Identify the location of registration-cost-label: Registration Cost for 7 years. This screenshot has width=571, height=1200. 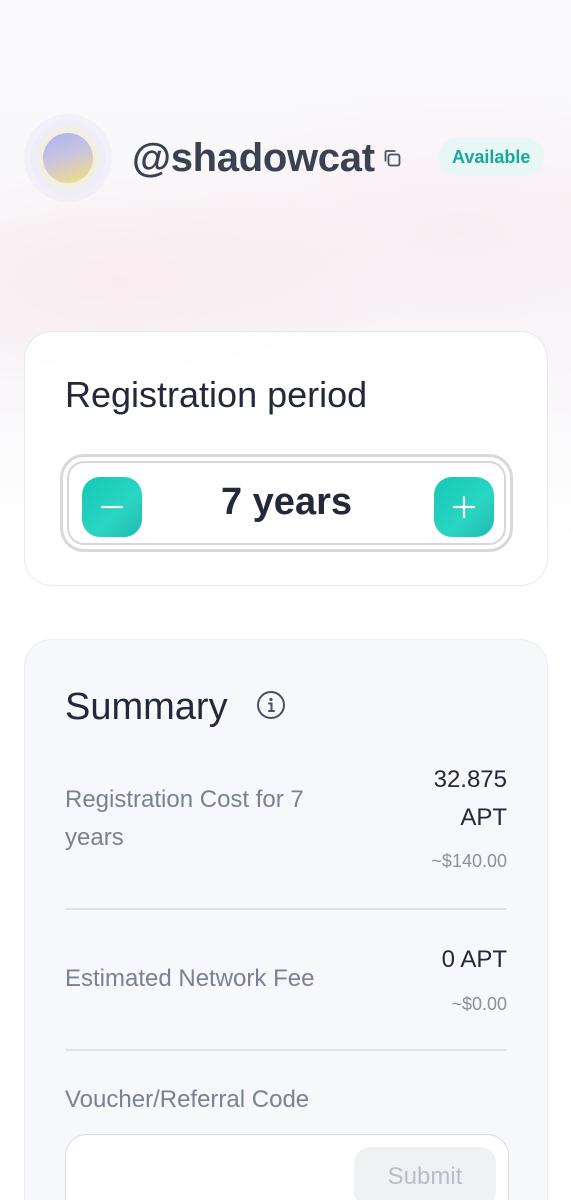
(184, 818).